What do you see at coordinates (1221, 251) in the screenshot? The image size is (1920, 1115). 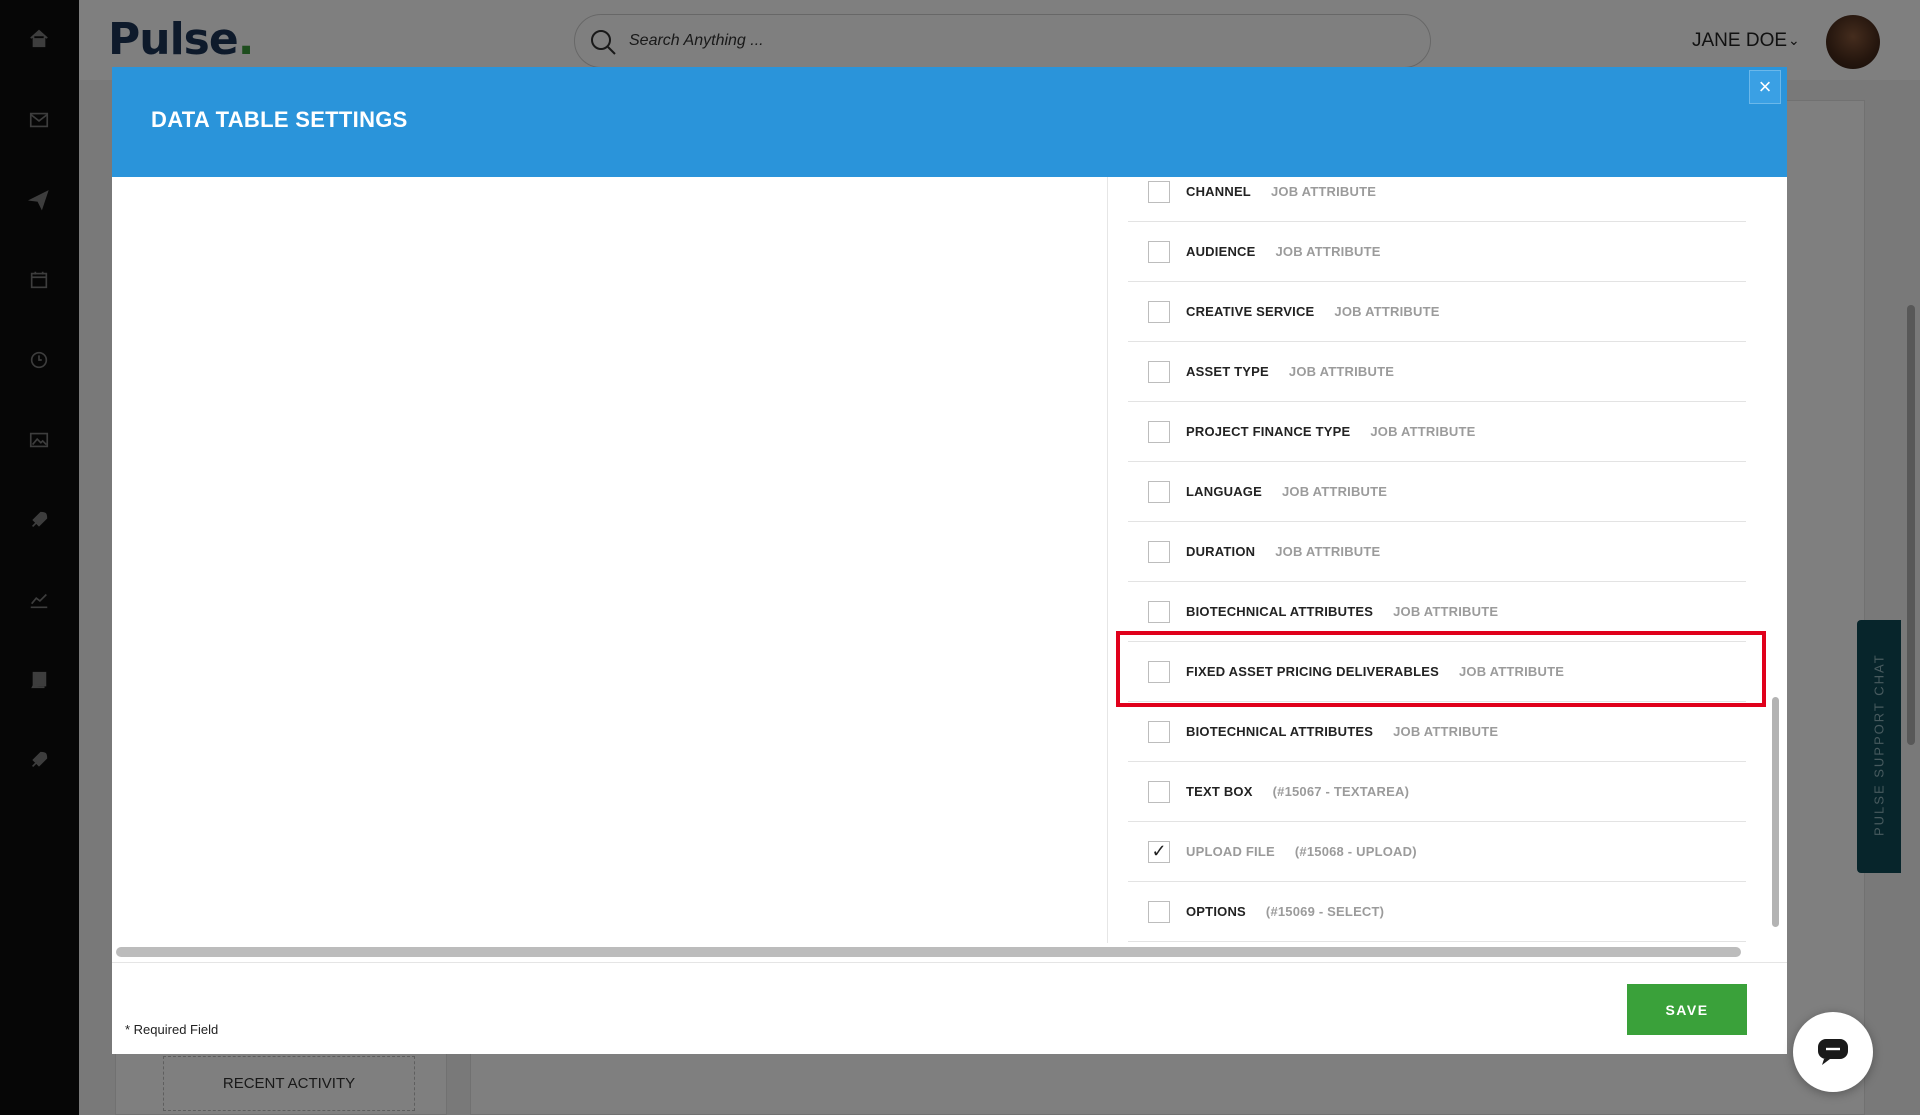 I see `attribute-label: AUDIENCE` at bounding box center [1221, 251].